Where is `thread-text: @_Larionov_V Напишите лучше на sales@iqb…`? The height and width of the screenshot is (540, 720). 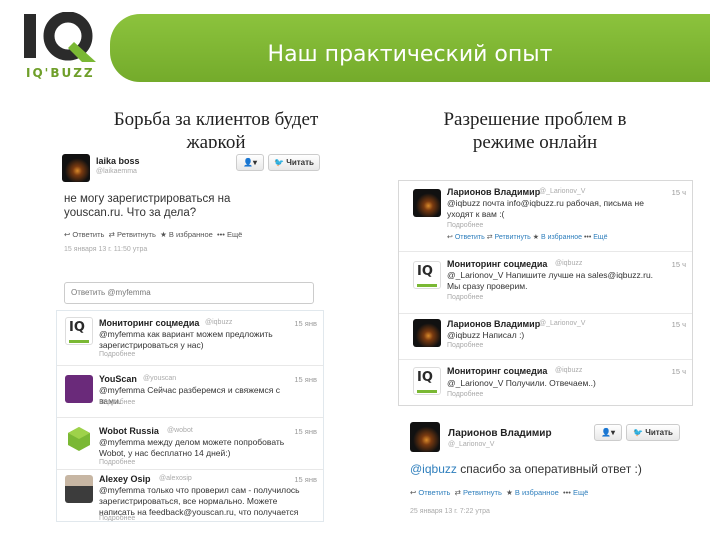
thread-text: @_Larionov_V Напишите лучше на sales@iqb… is located at coordinates (550, 280).